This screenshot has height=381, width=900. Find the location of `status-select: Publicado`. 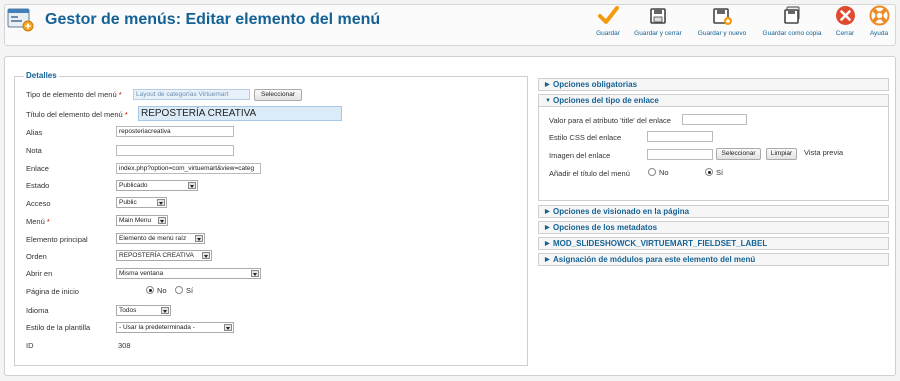

status-select: Publicado is located at coordinates (157, 185).